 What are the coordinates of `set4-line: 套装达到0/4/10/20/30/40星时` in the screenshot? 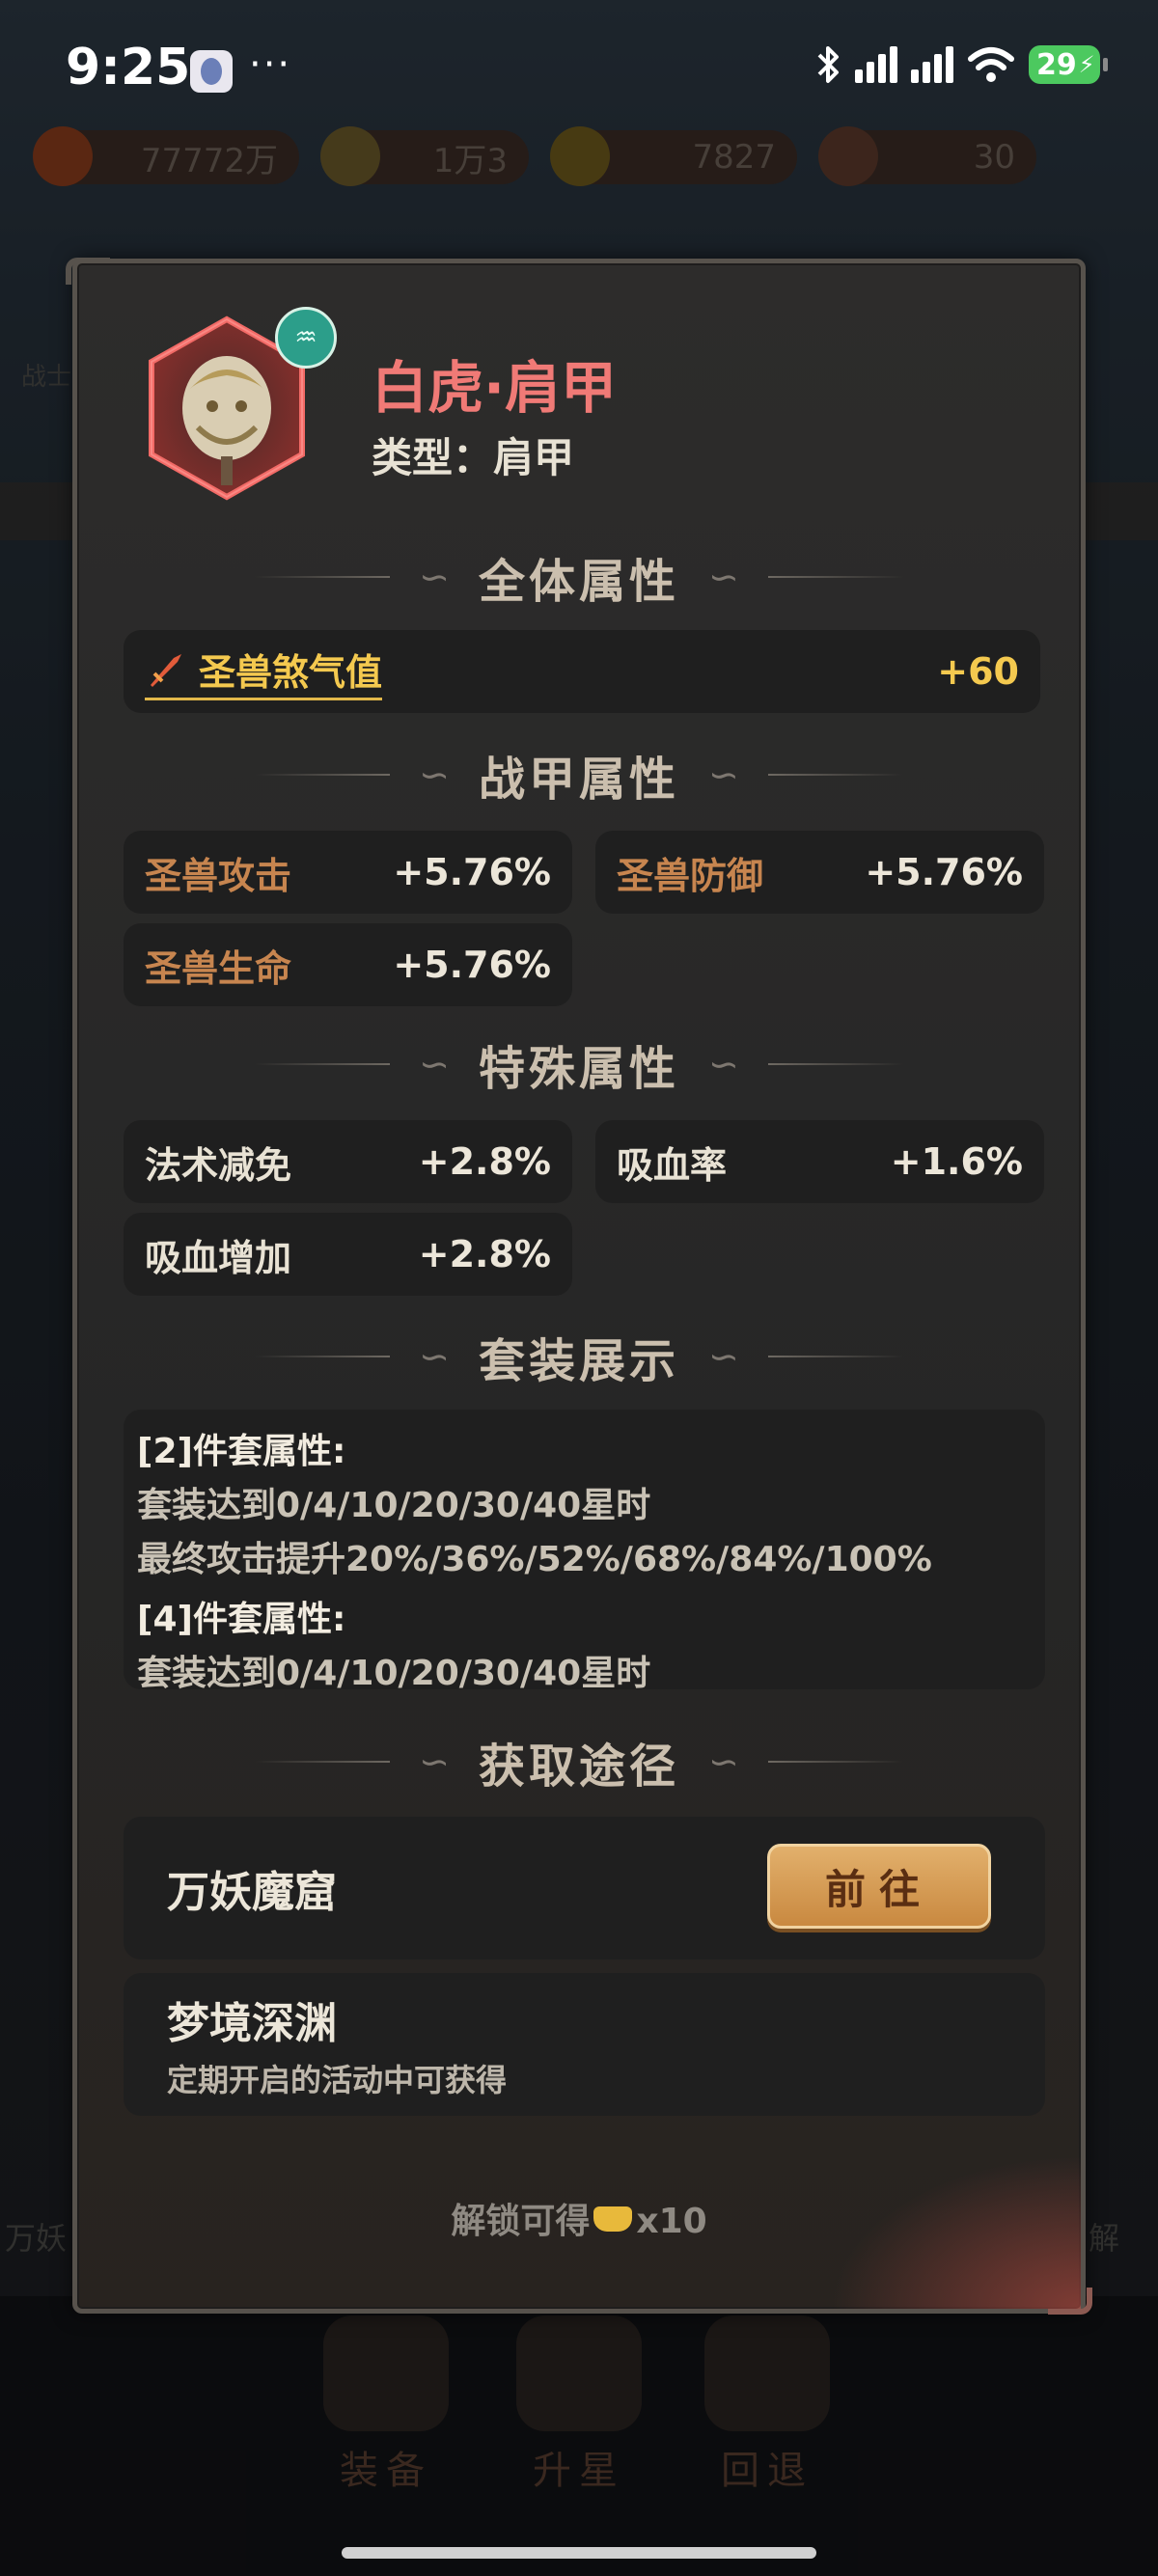 It's located at (394, 1674).